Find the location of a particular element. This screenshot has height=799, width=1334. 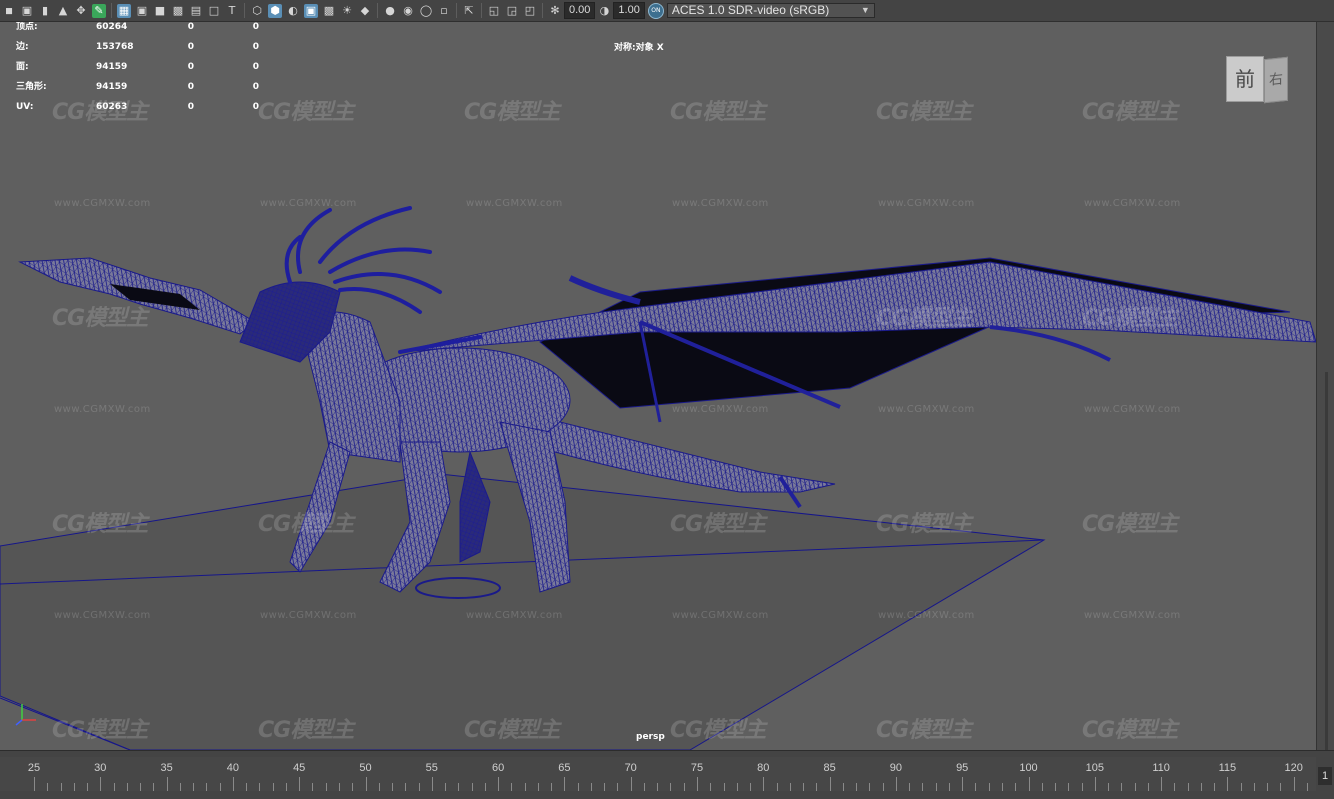

shadows-icon: ◆ is located at coordinates (365, 11).